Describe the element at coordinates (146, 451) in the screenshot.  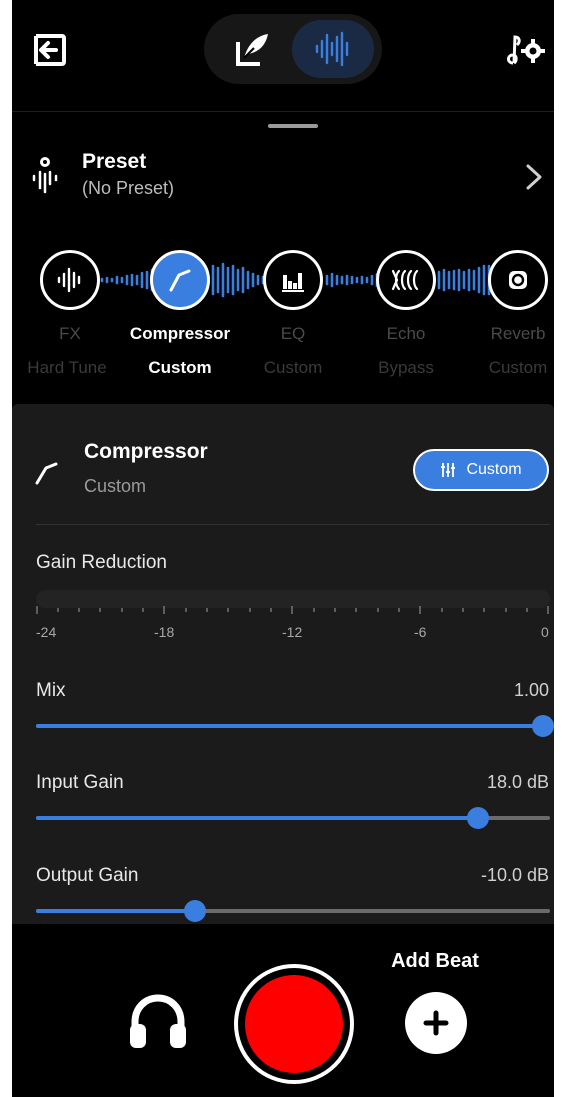
I see `panel-title: Compressor` at that location.